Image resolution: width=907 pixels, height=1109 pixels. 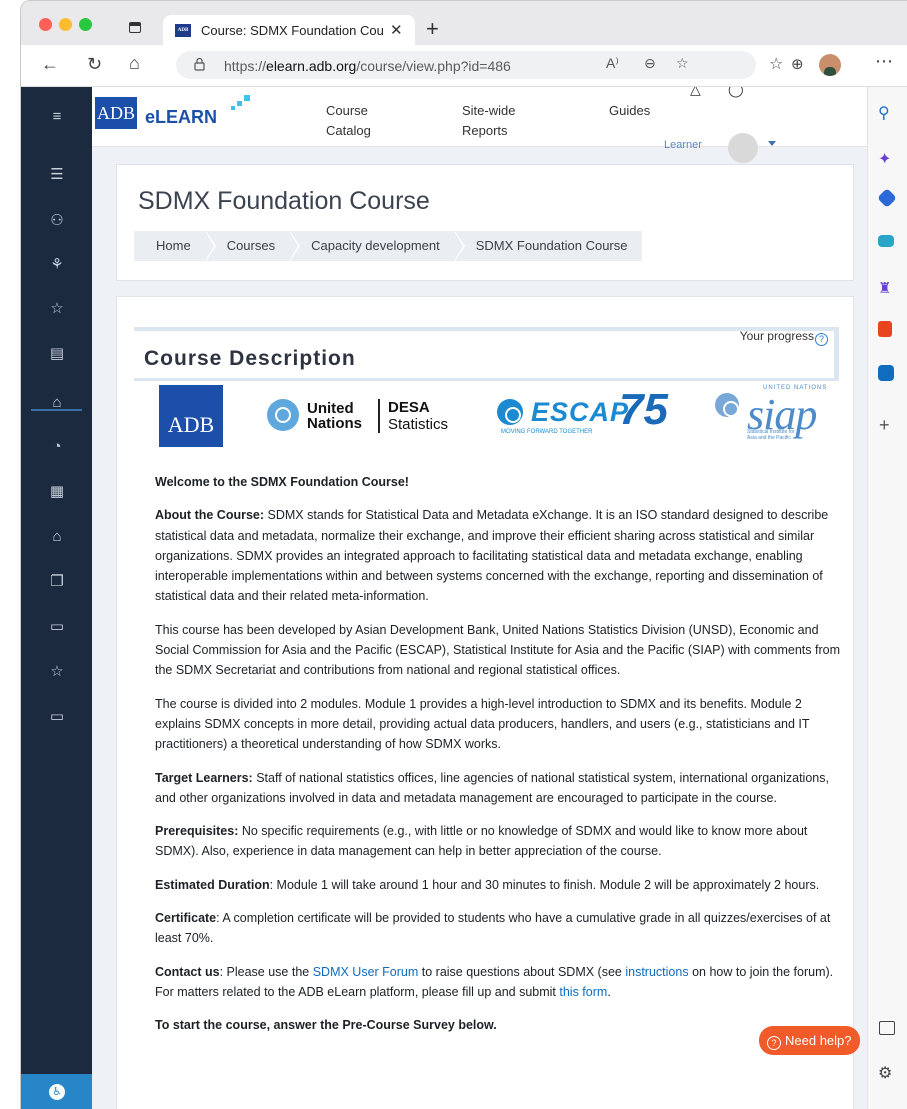 I want to click on graduation-cap-icon: ⌂, so click(x=57, y=537).